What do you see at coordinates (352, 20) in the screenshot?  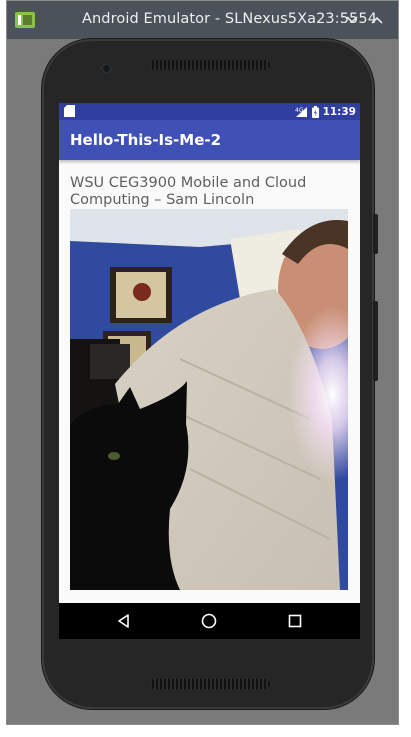 I see `minimize-chevron-icon` at bounding box center [352, 20].